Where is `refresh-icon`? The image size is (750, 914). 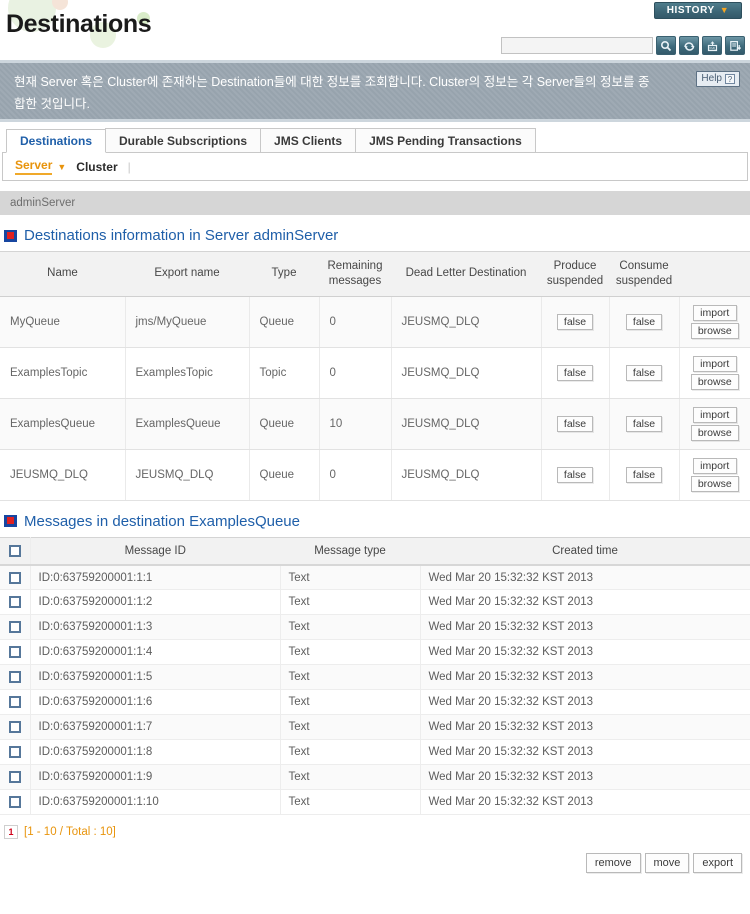 refresh-icon is located at coordinates (689, 45).